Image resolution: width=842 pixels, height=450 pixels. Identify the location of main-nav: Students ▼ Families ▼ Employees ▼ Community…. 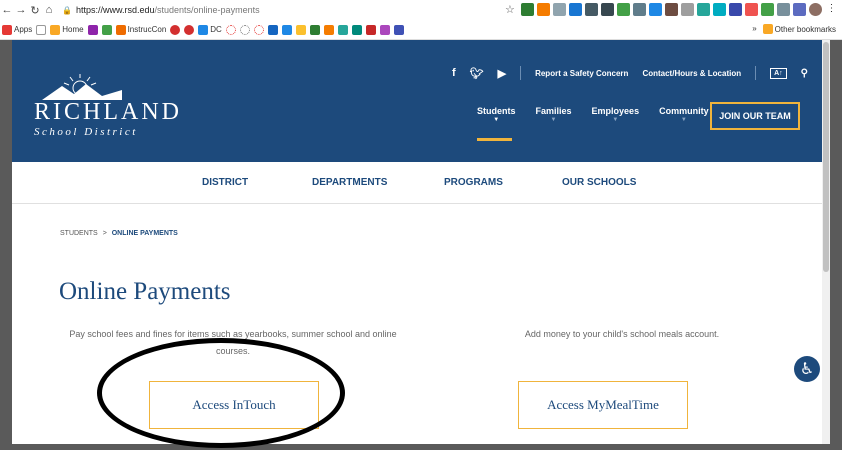
(593, 114).